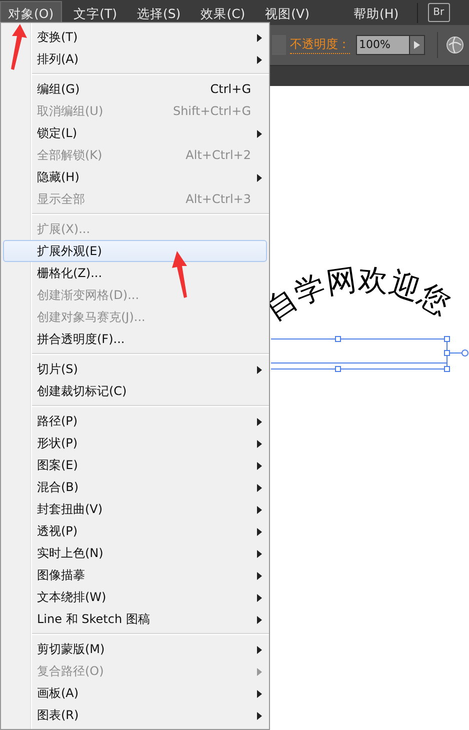 The image size is (469, 730). I want to click on shortcut-text: Ctrl+G, so click(230, 89).